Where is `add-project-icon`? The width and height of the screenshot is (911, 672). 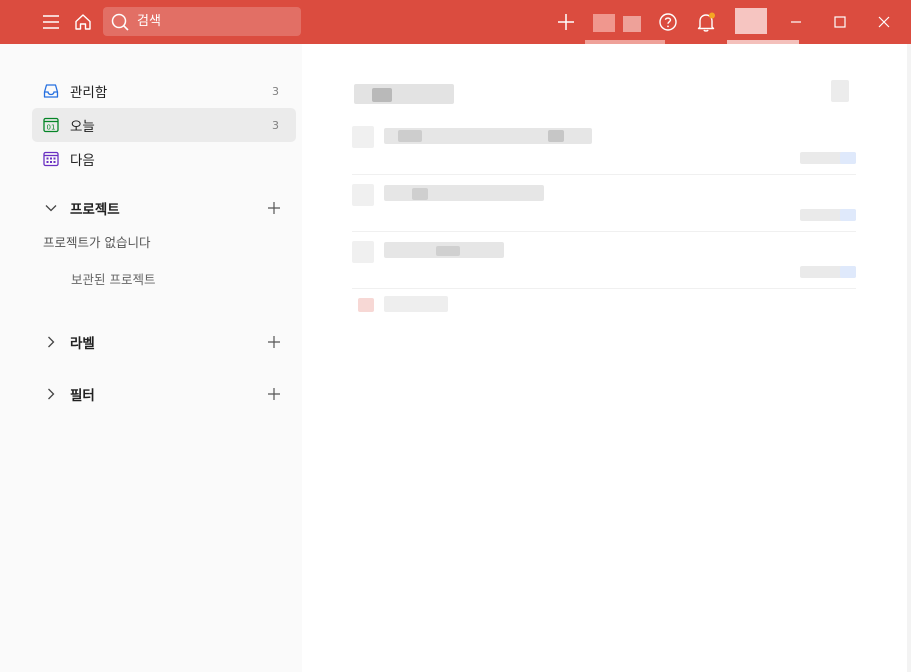 add-project-icon is located at coordinates (274, 208).